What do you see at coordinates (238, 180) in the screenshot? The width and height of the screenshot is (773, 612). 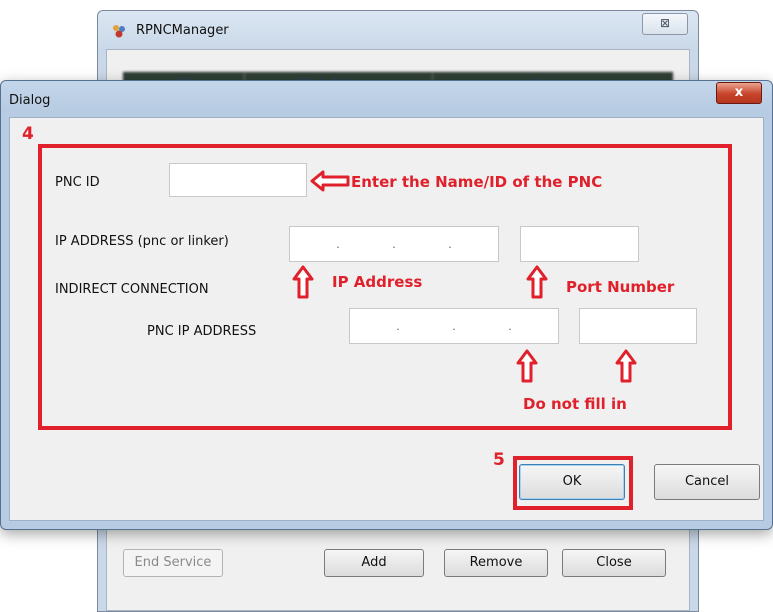 I see `pnc-id-input` at bounding box center [238, 180].